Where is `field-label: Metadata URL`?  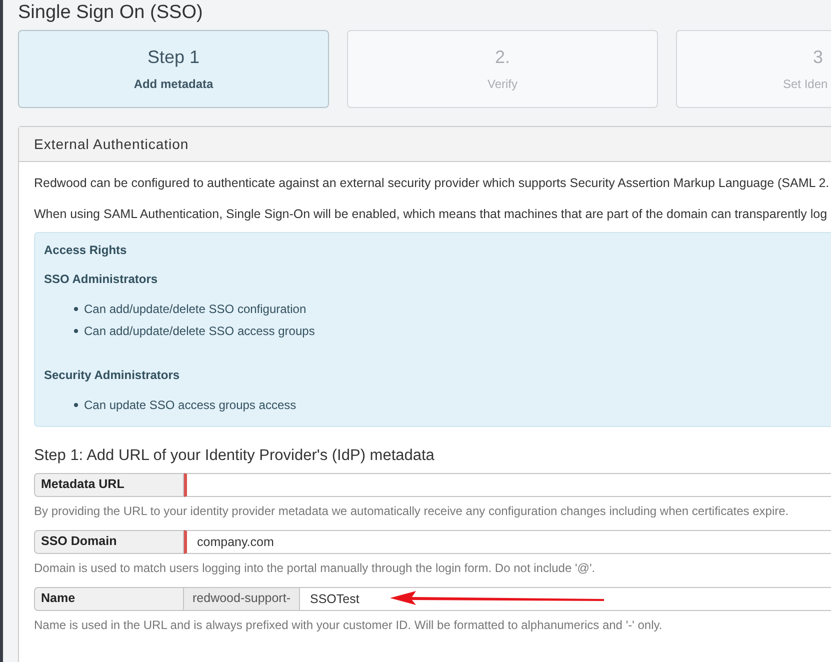 field-label: Metadata URL is located at coordinates (109, 484).